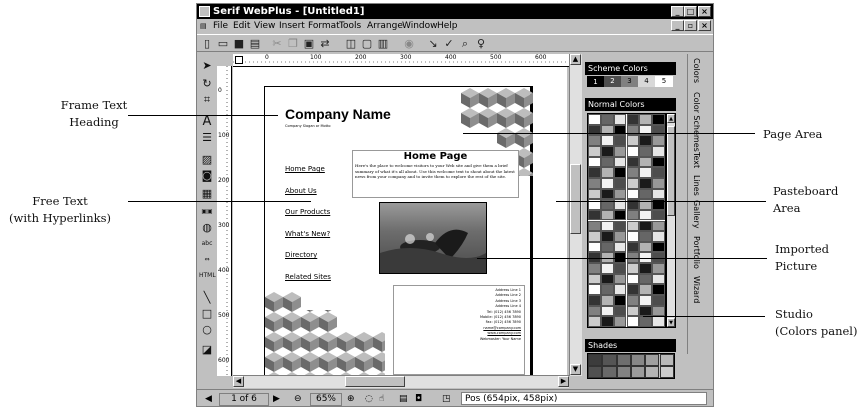 This screenshot has height=411, width=866. Describe the element at coordinates (223, 43) in the screenshot. I see `open-icon: ▭` at that location.